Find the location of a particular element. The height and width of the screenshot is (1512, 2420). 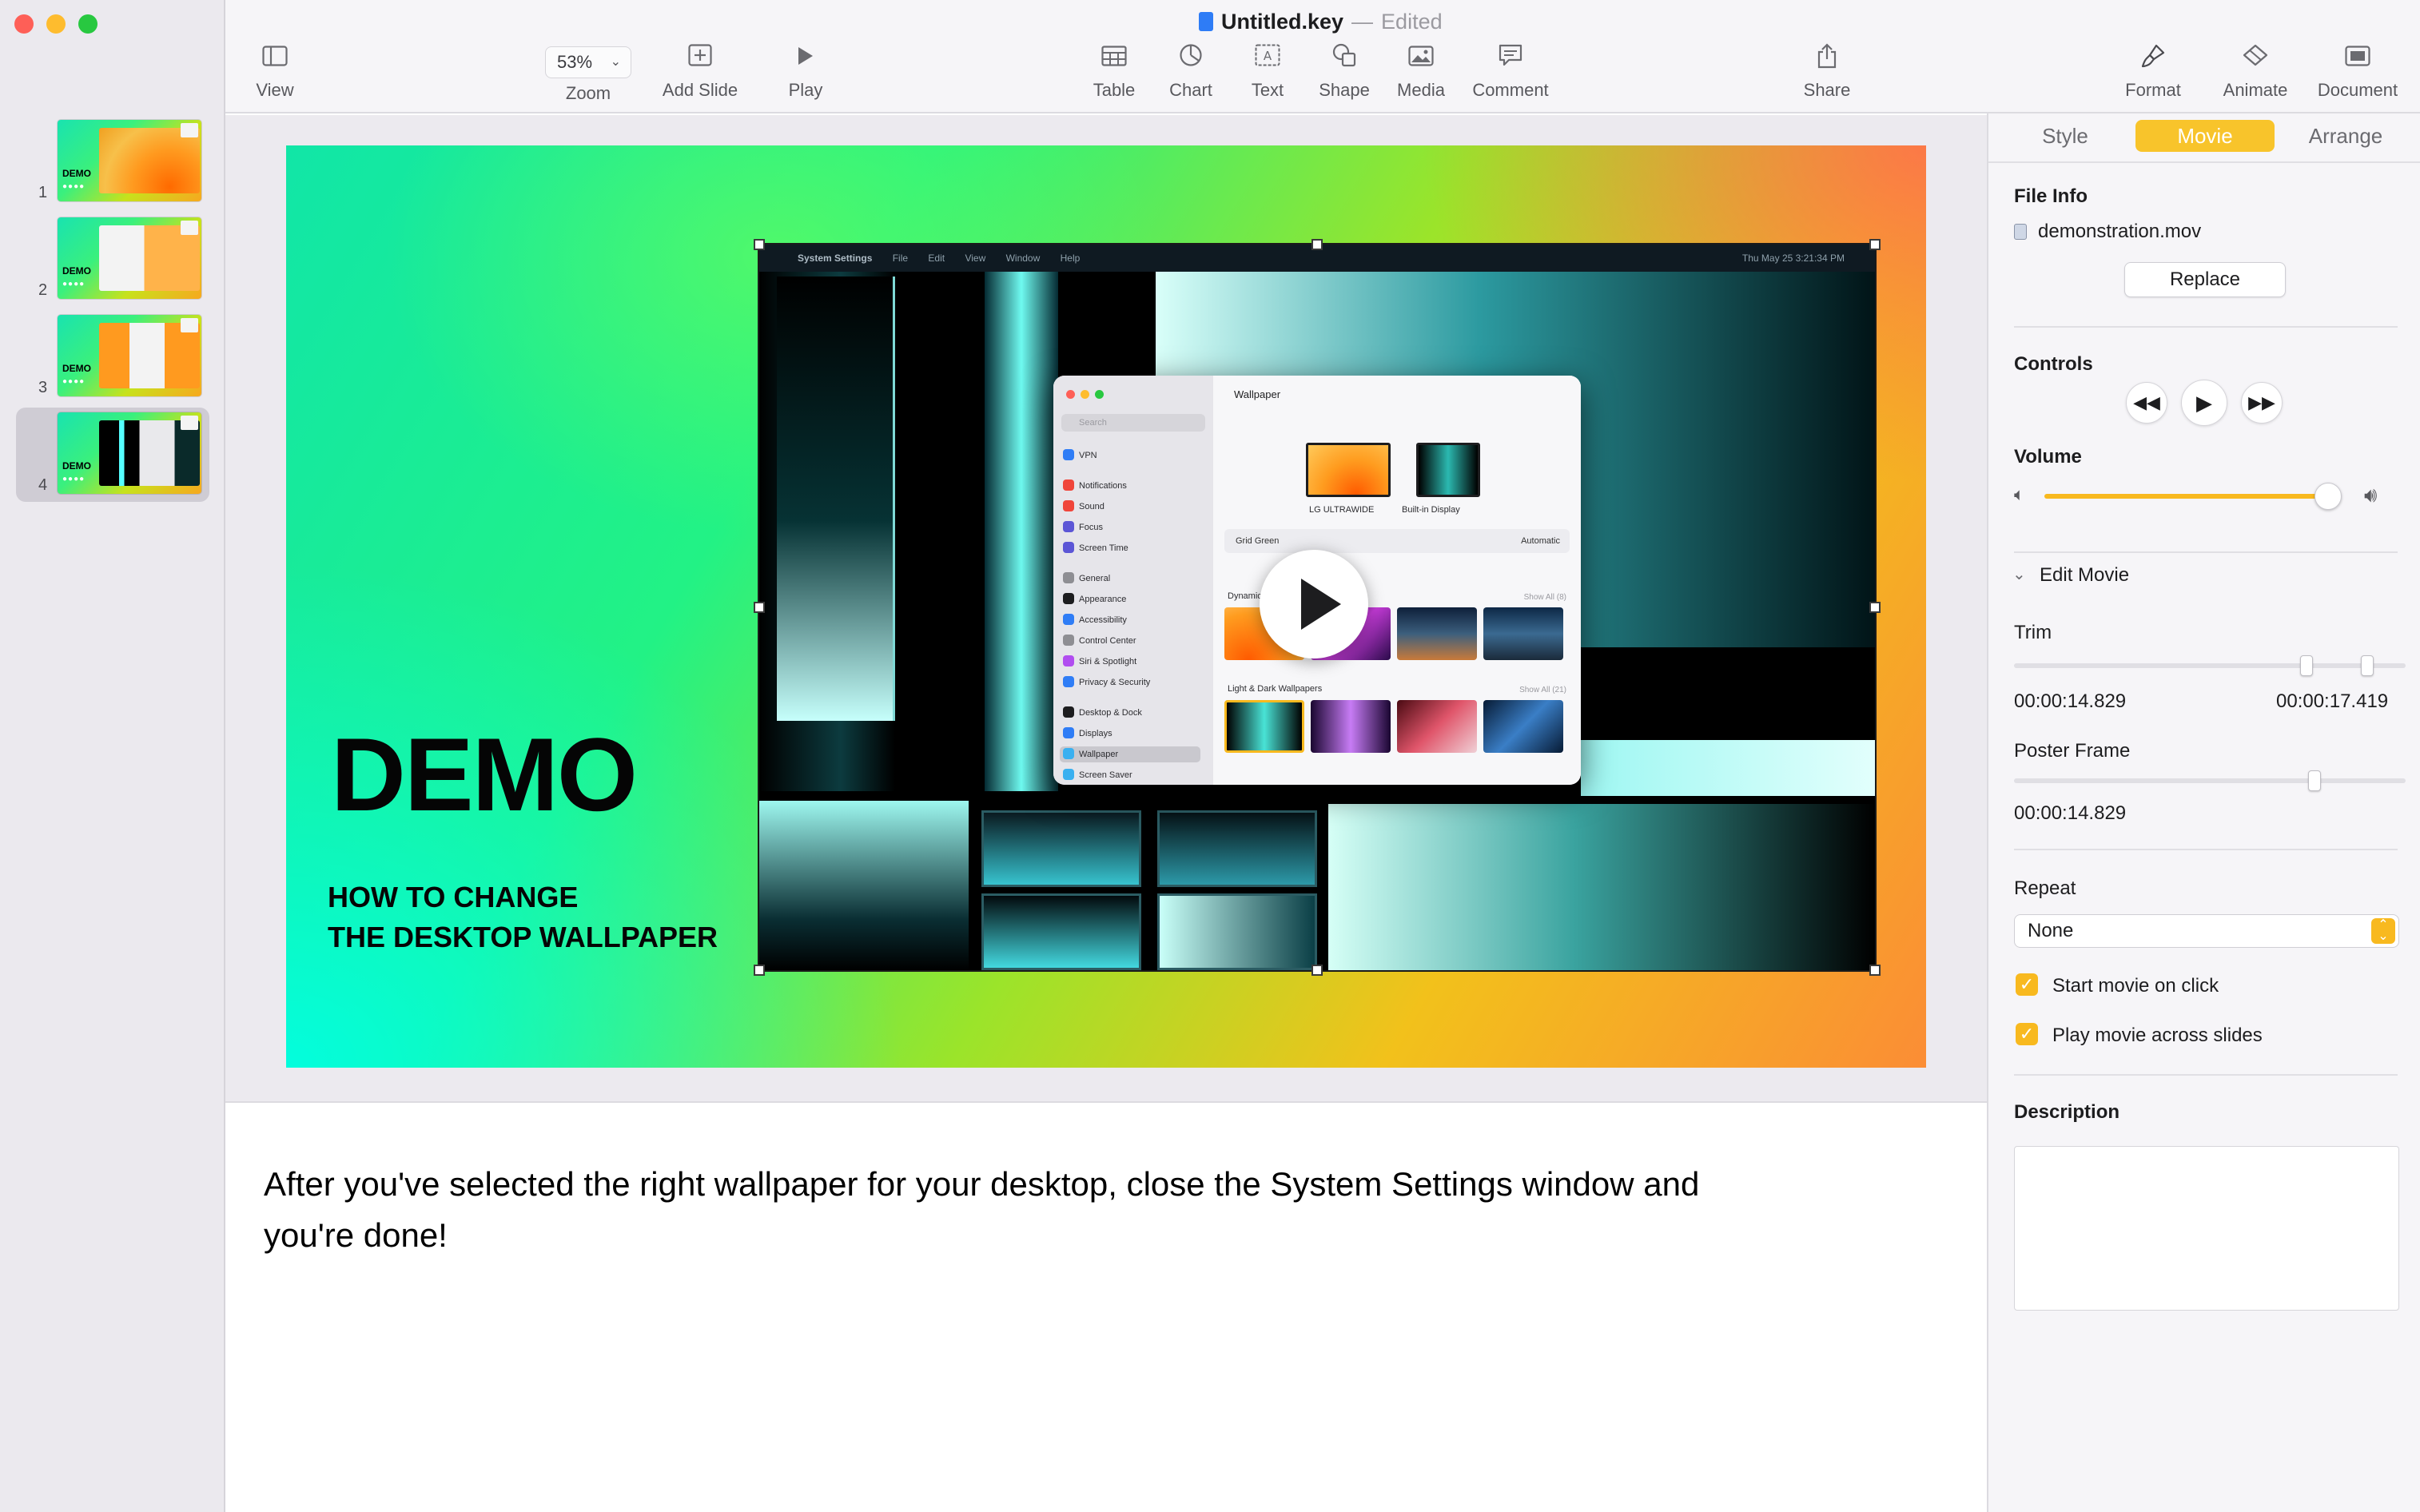

table-button: Table is located at coordinates (1114, 72).